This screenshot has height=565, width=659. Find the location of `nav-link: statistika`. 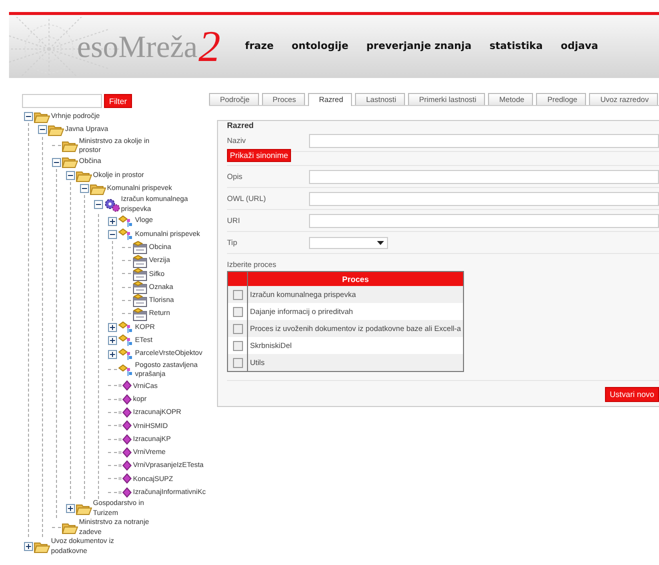

nav-link: statistika is located at coordinates (516, 46).